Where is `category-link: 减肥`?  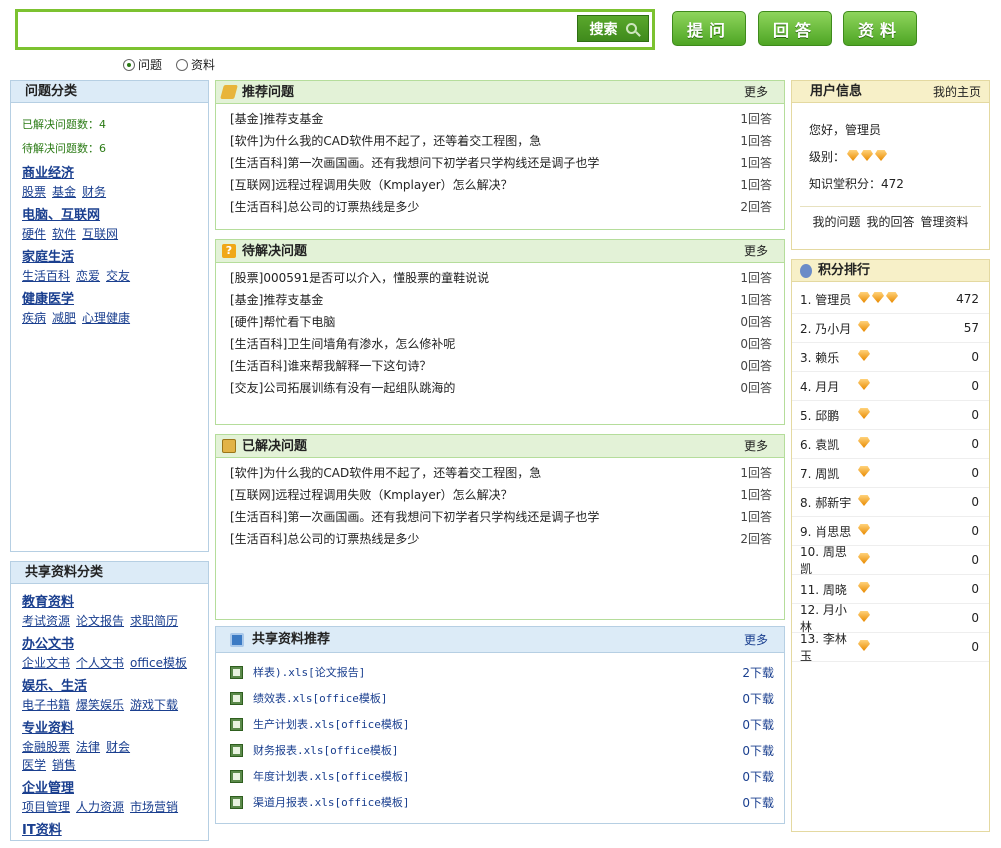
category-link: 减肥 is located at coordinates (64, 318).